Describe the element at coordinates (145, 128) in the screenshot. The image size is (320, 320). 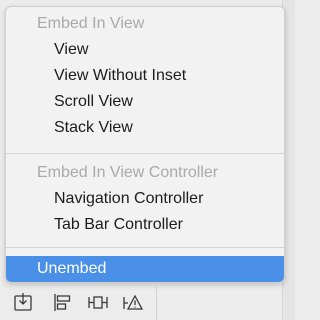
I see `menu-item-stack-view: Stack View` at that location.